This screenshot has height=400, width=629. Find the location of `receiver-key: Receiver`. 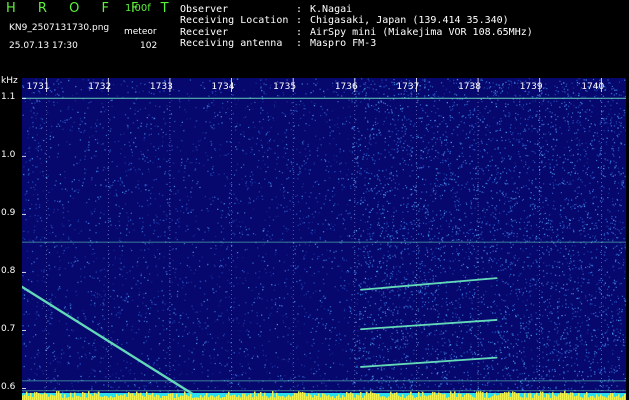

receiver-key: Receiver is located at coordinates (204, 32).